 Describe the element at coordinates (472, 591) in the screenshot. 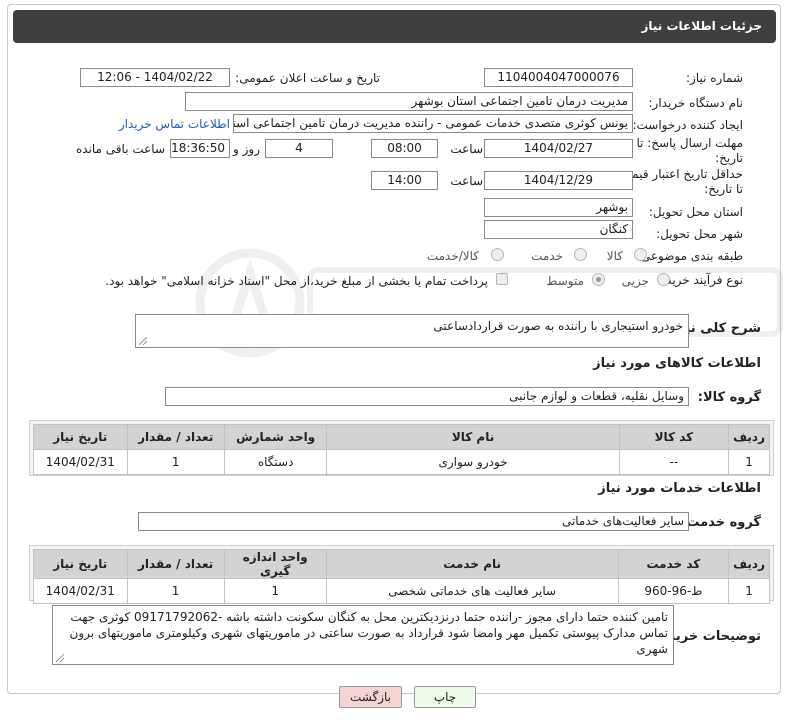

I see `cell-service-name: سایر فعالیت های خدماتی شخصی` at that location.